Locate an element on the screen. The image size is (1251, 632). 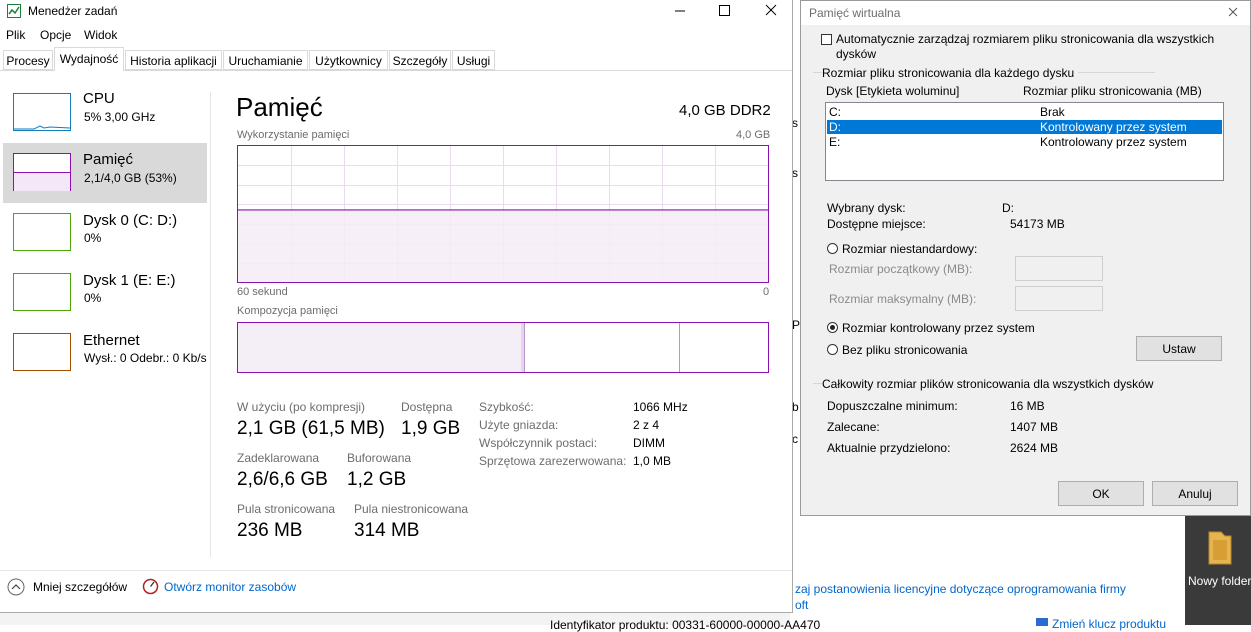
sidebar-item-ethernet: Ethernet Wysł.: 0 Odebr.: 0 Kb/s is located at coordinates (105, 352).